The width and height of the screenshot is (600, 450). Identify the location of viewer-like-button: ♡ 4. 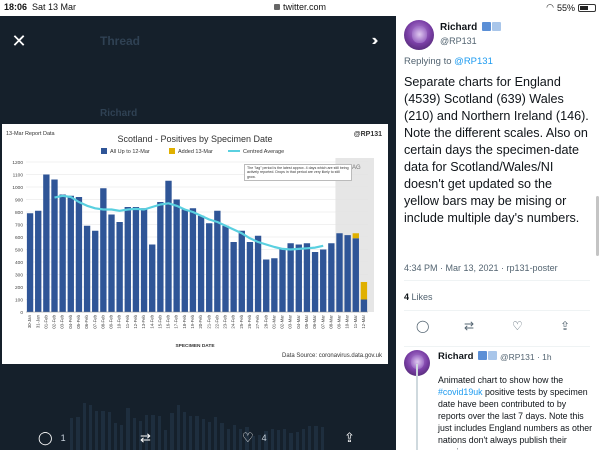
(254, 438).